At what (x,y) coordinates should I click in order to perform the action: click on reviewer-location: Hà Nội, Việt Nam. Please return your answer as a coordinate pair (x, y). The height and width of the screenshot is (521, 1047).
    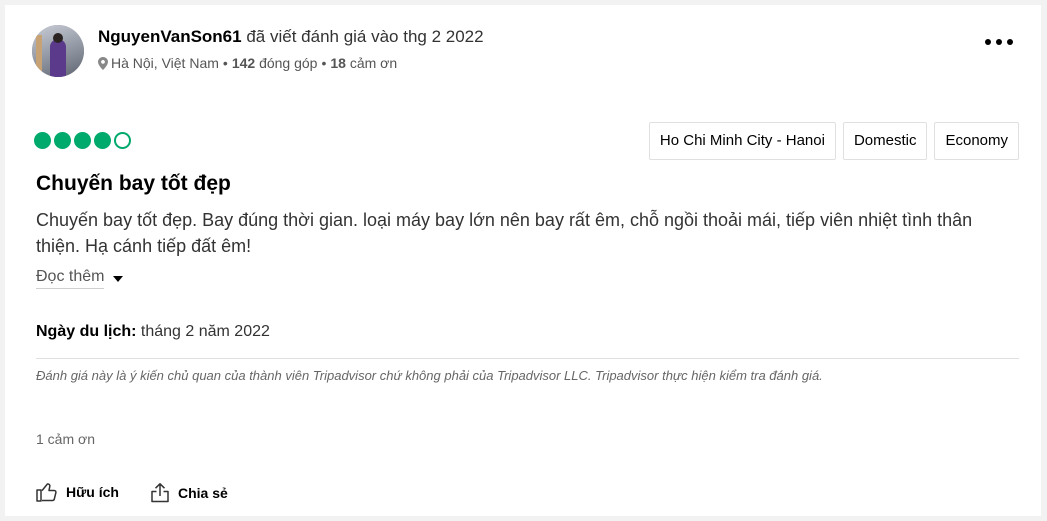
    Looking at the image, I should click on (165, 63).